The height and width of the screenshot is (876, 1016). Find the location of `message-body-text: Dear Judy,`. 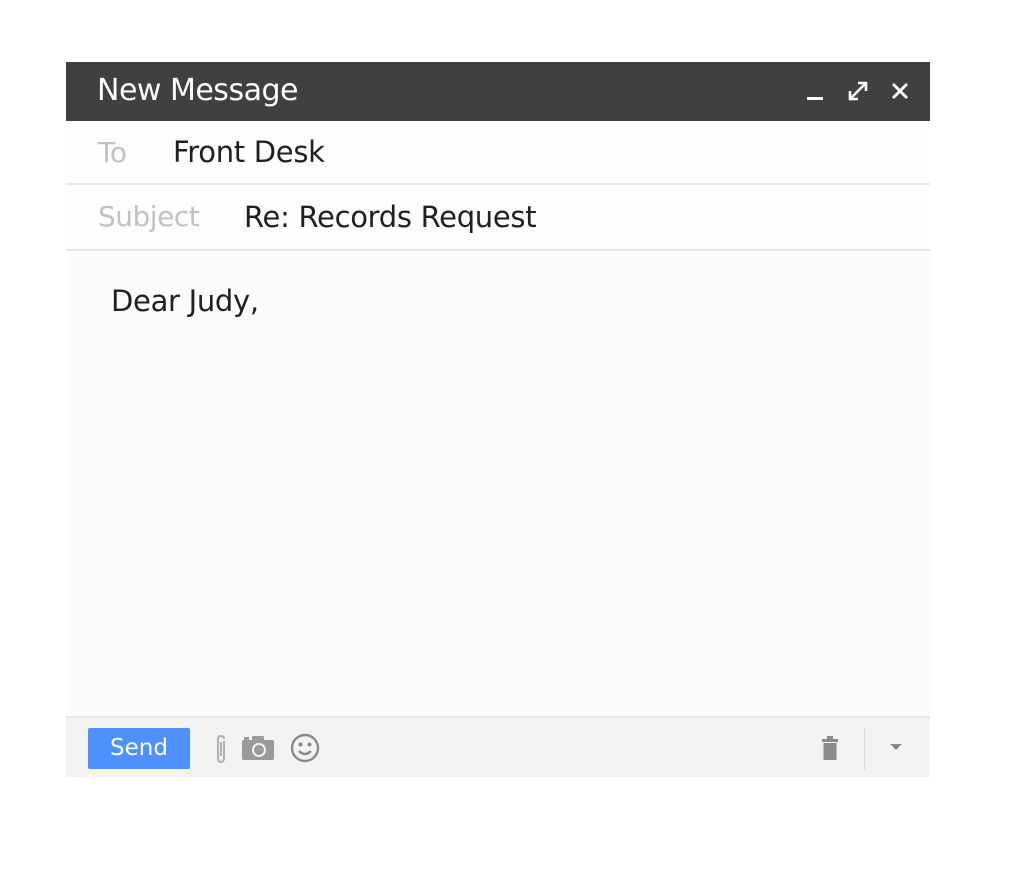

message-body-text: Dear Judy, is located at coordinates (185, 301).